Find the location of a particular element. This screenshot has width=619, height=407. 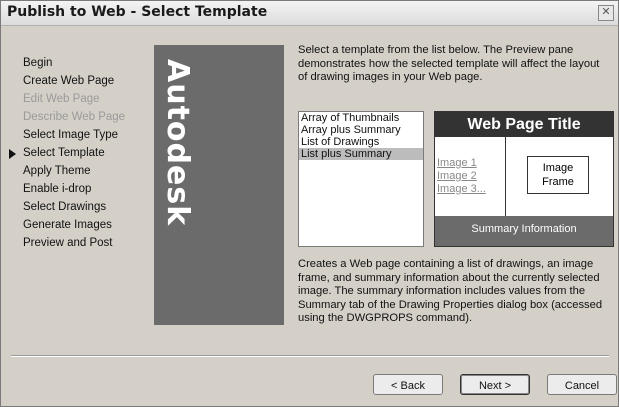

wizard-step-enable-i-drop: Enable i-drop is located at coordinates (88, 192).